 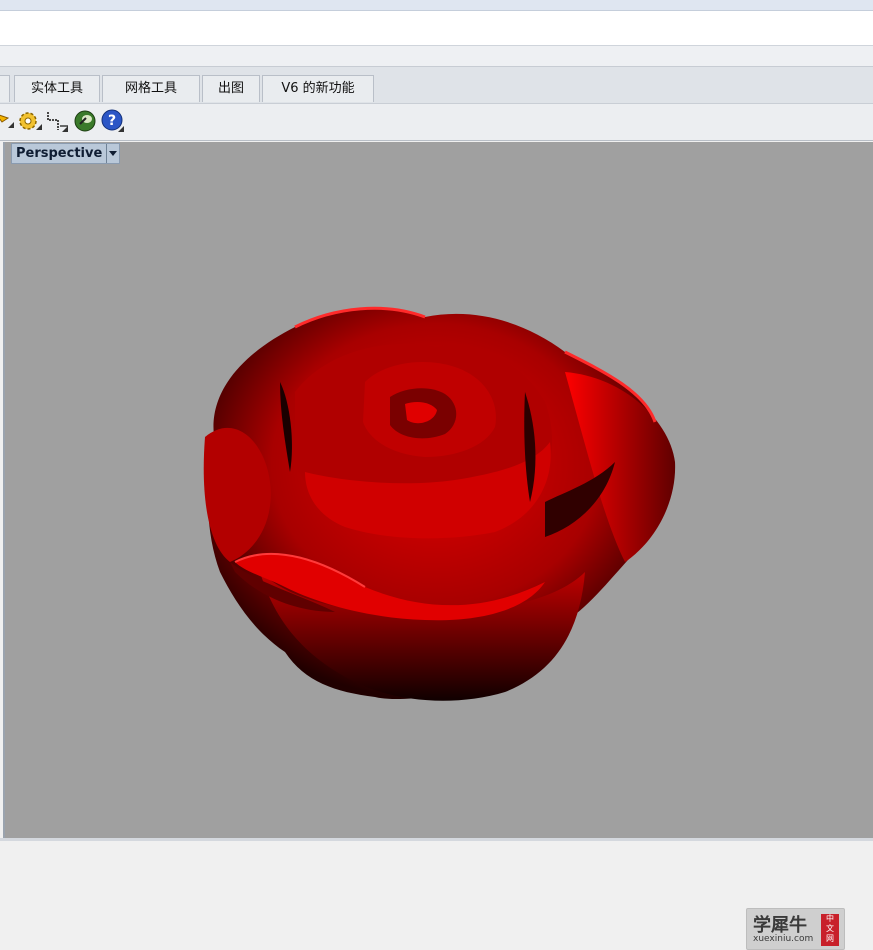 I want to click on title-strip, so click(x=436, y=5).